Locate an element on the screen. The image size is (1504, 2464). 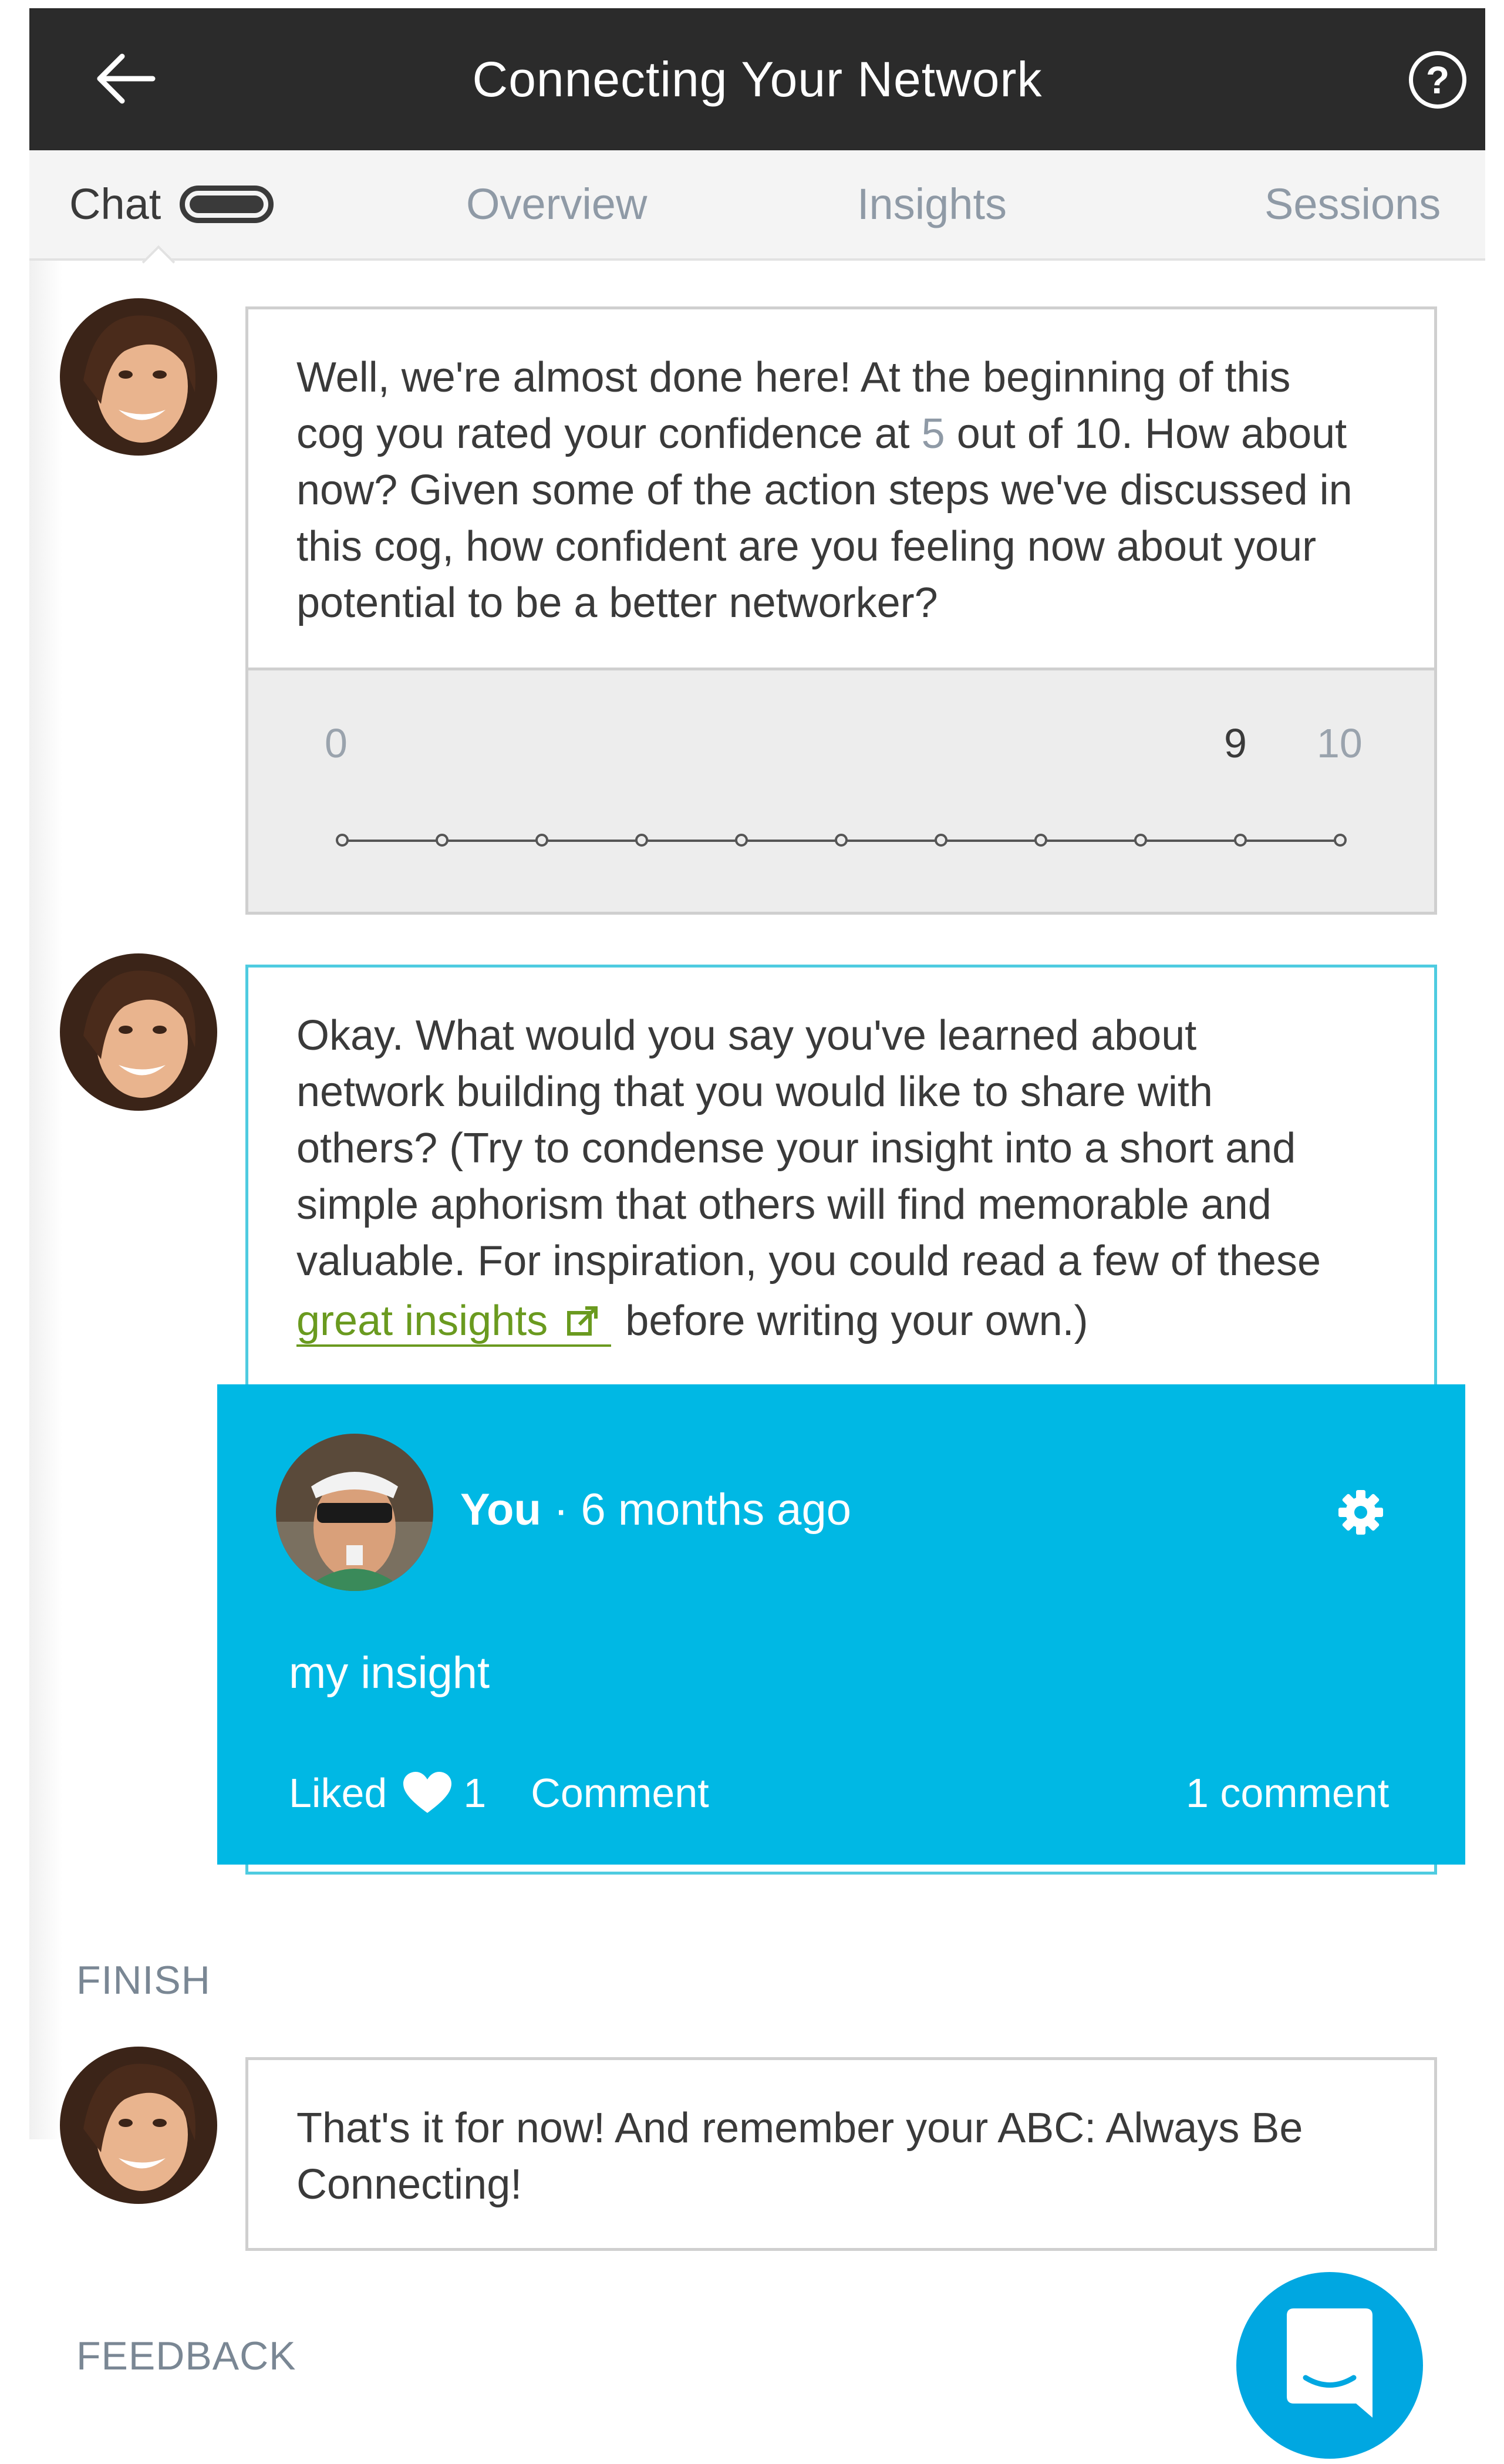
page-title: Connecting Your Network is located at coordinates (757, 79).